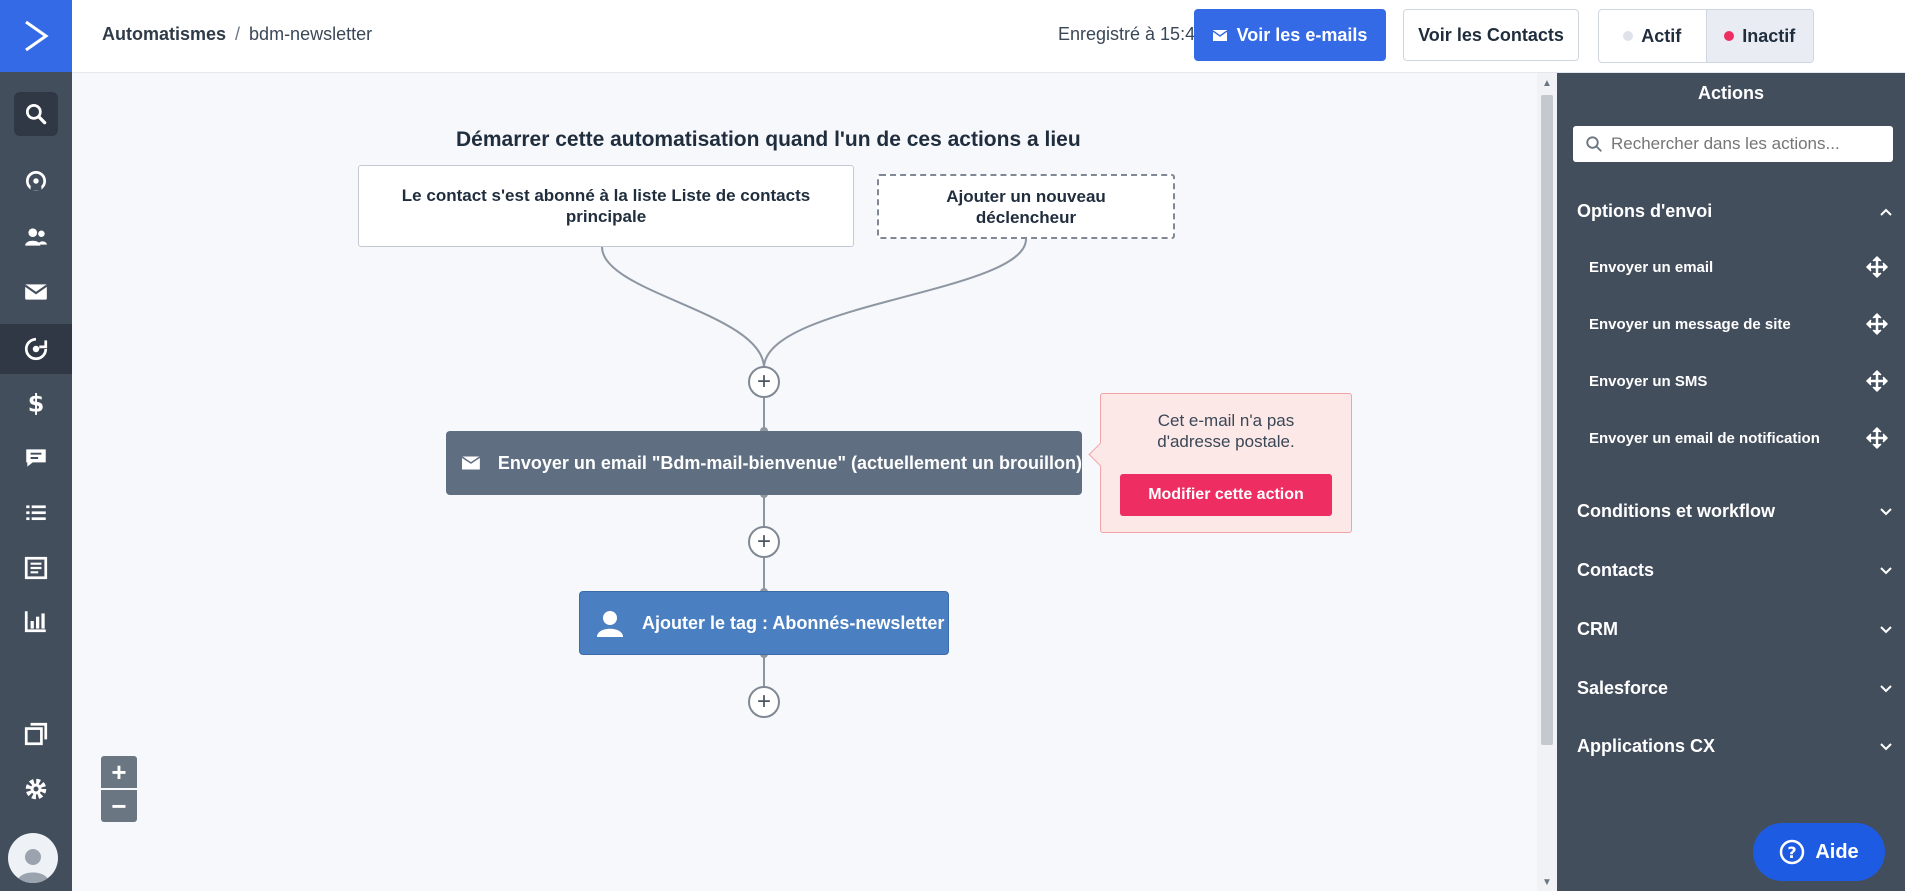 The height and width of the screenshot is (891, 1905). I want to click on action-item-label: Envoyer un email de notification, so click(1704, 438).